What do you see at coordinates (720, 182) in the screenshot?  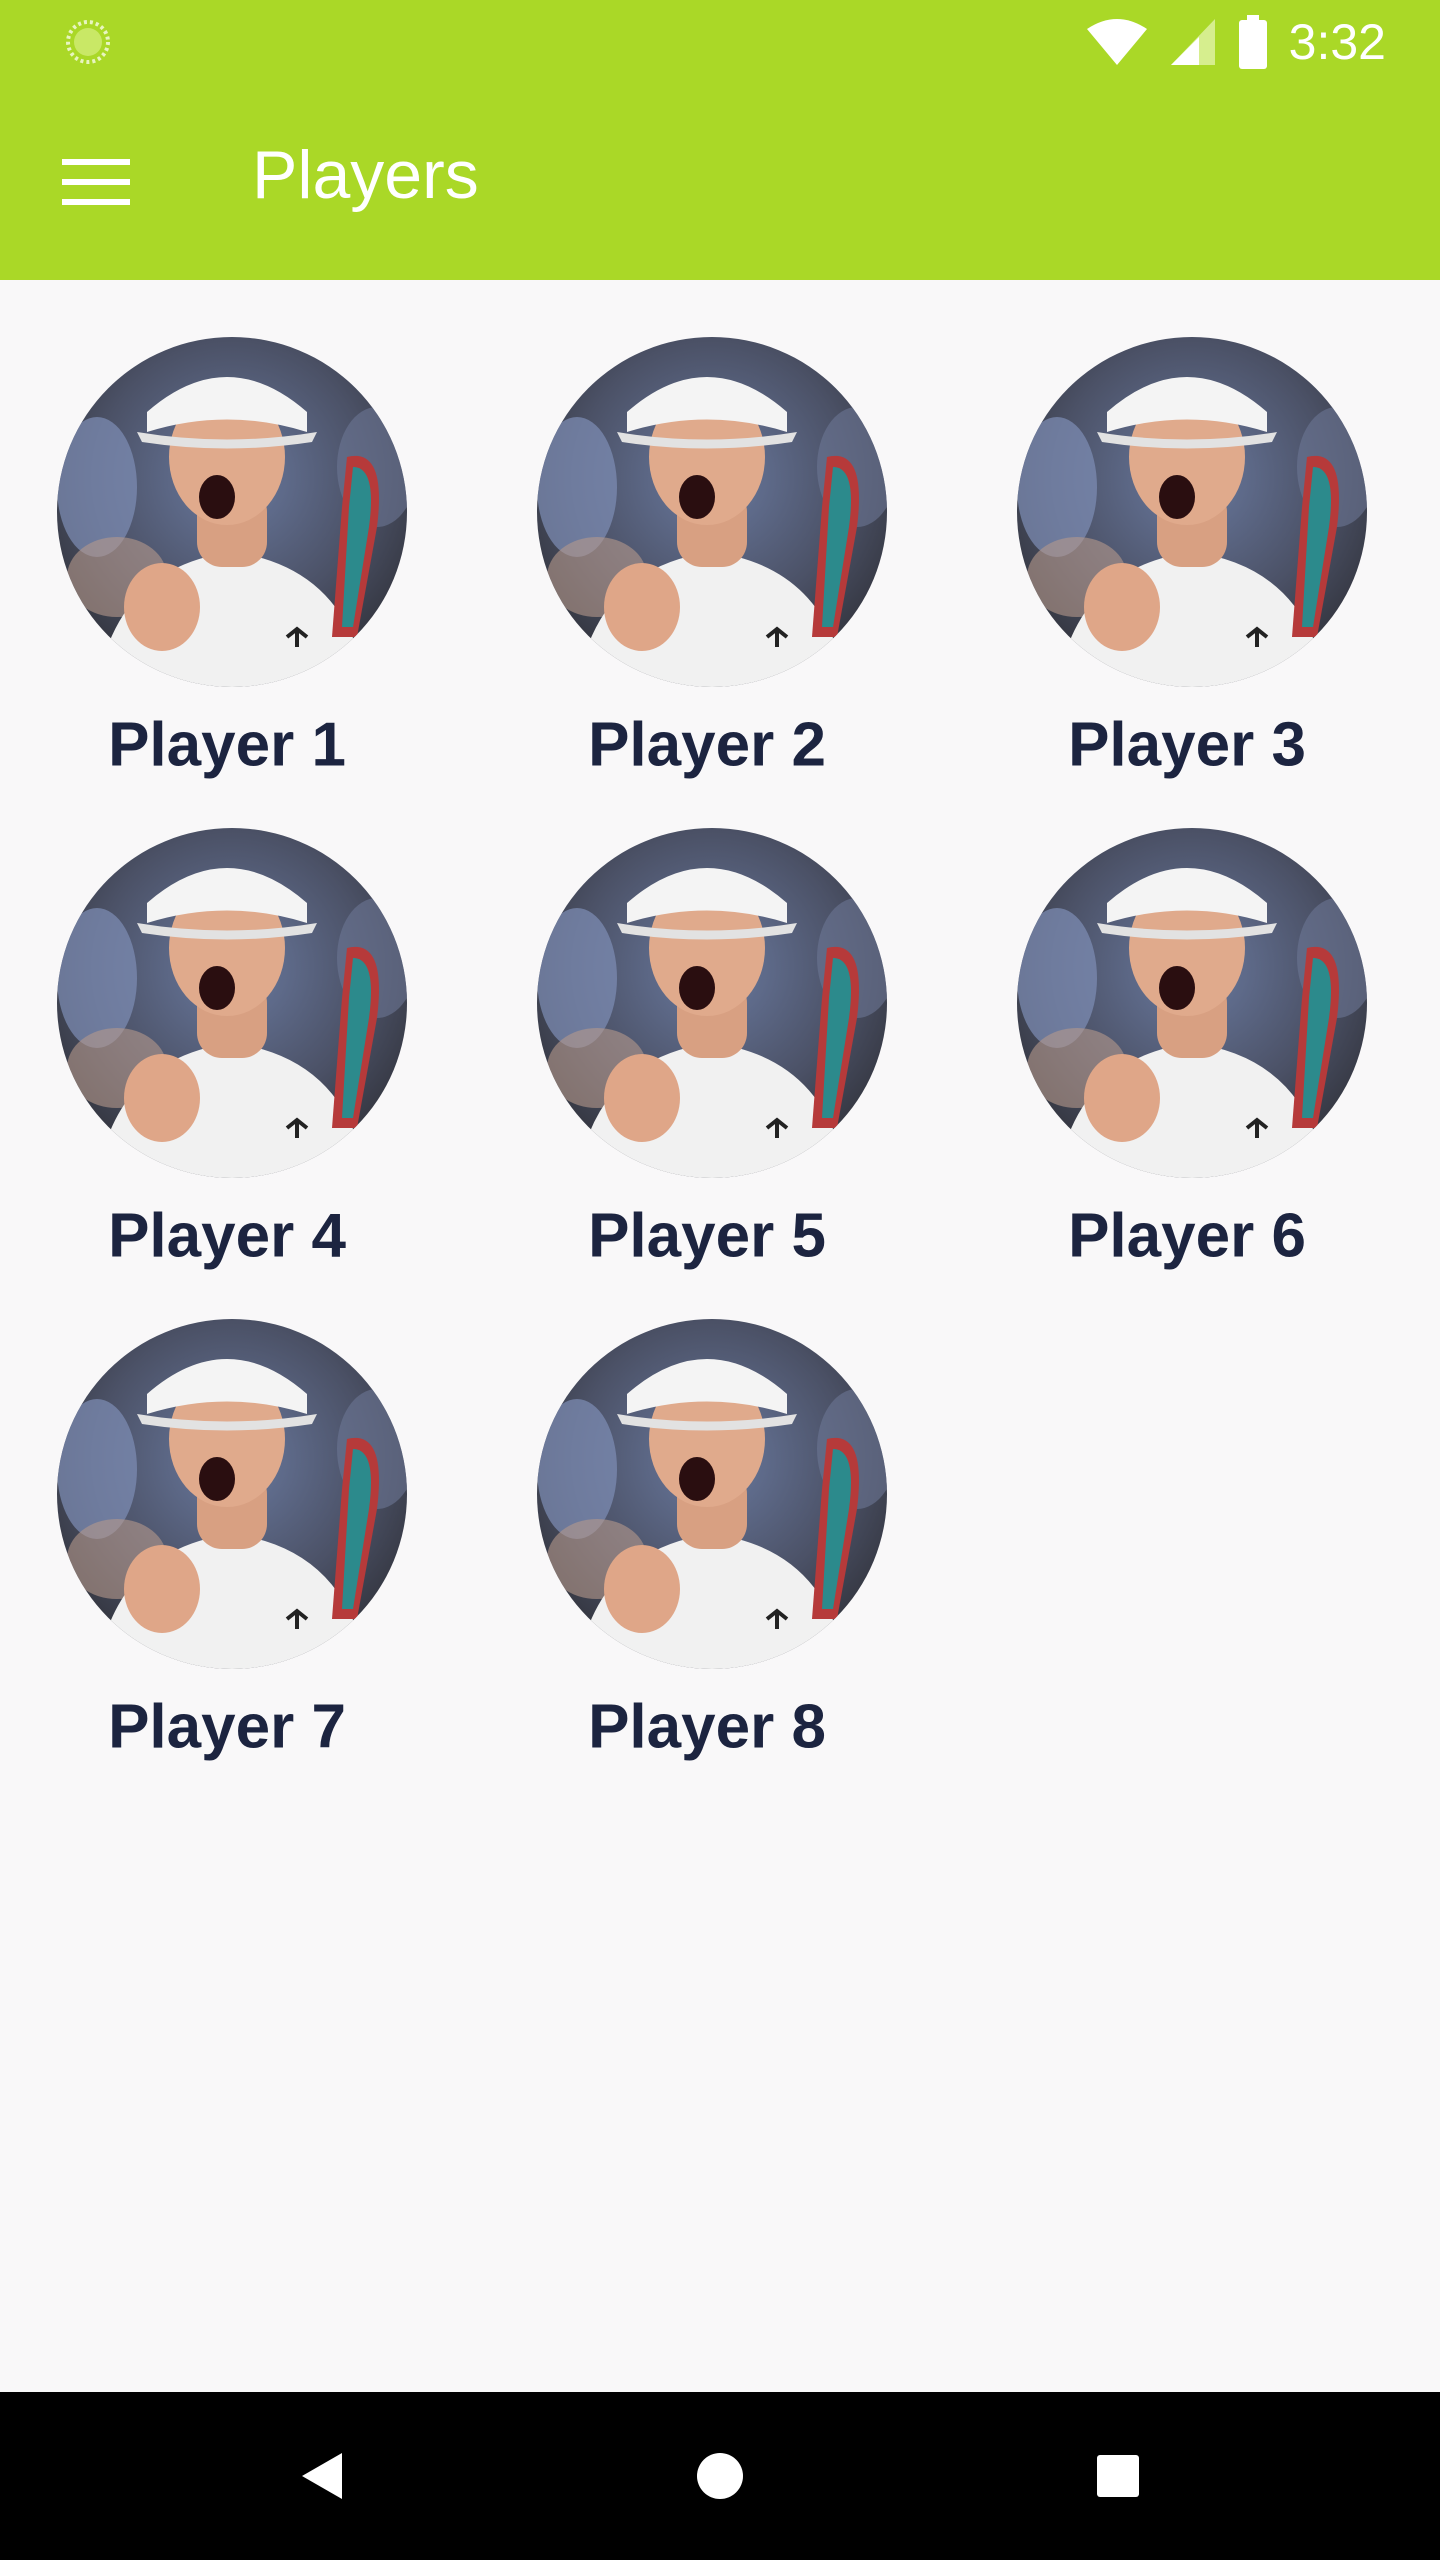 I see `app-bar: Players` at bounding box center [720, 182].